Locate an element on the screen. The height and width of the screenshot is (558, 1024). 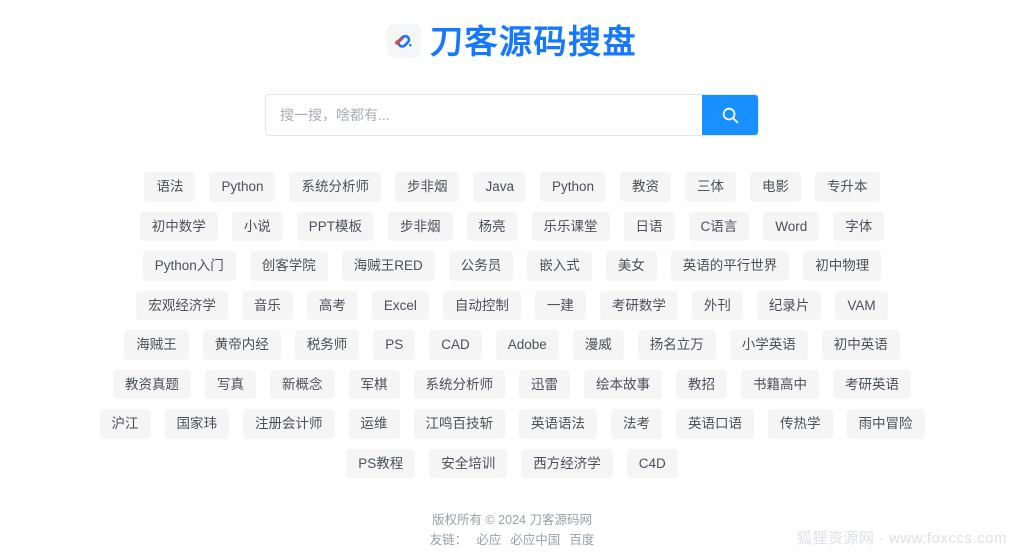
tag-row: 海贼王 黄帝内经 税务师 PS CAD Adobe 漫威 扬名立万 小学英语 初中英语 is located at coordinates (512, 345).